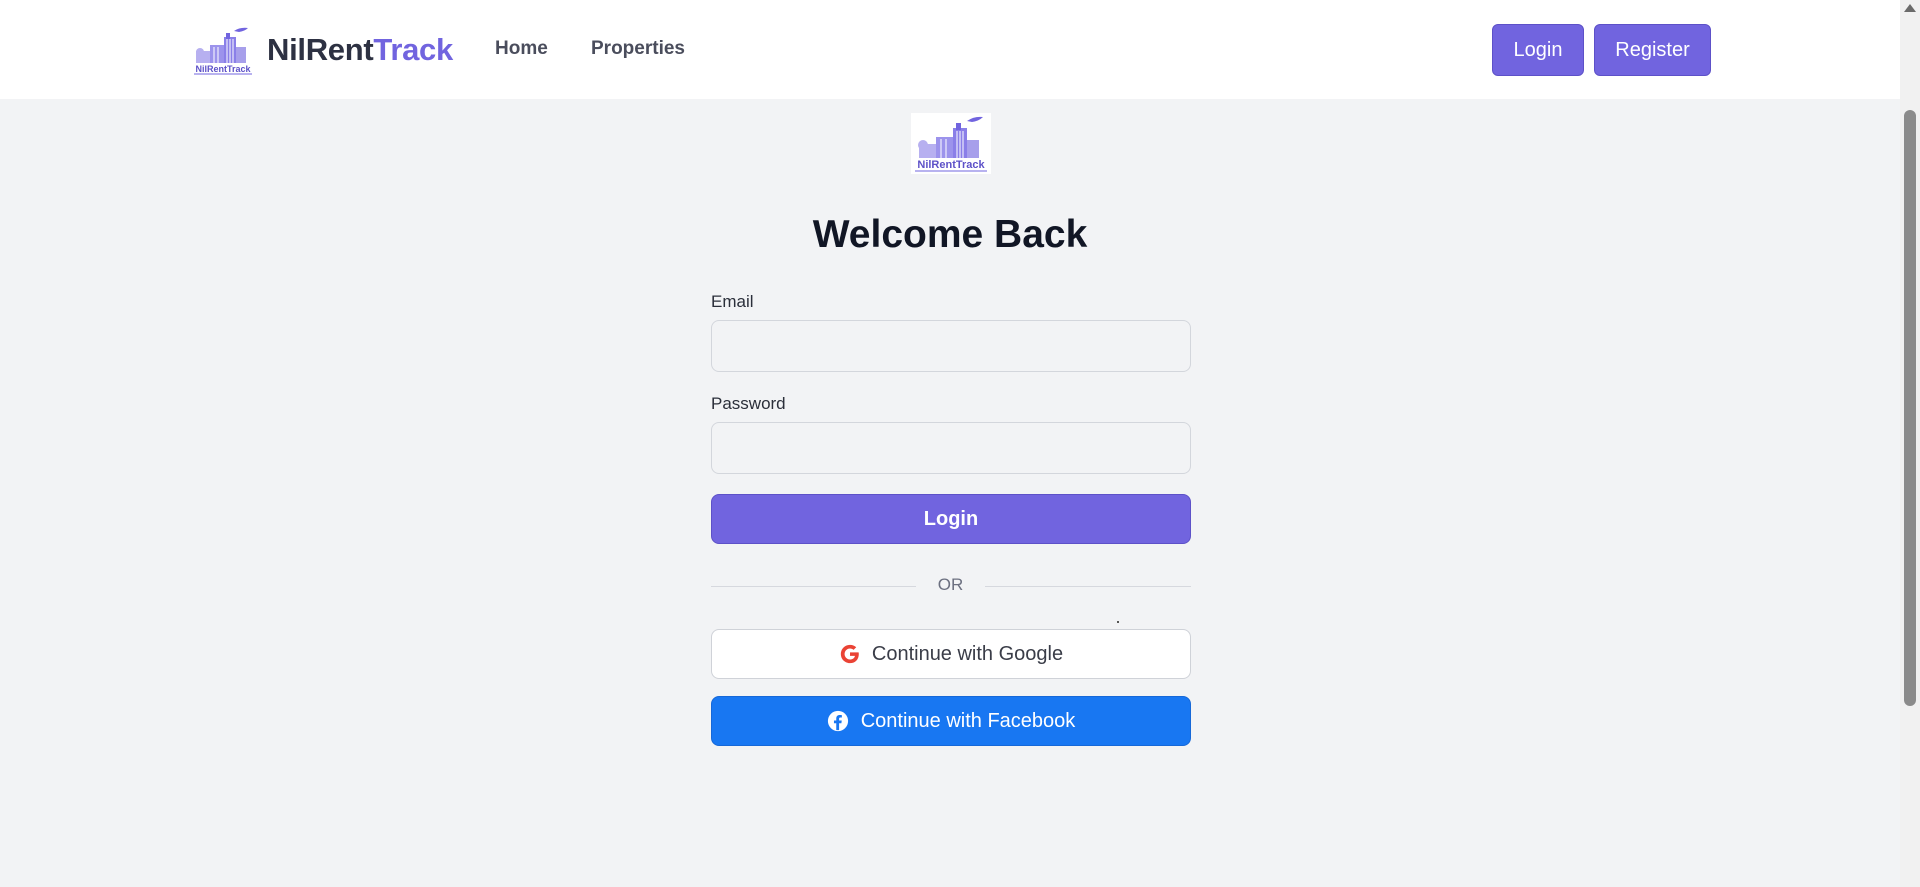 This screenshot has height=887, width=1920. I want to click on continue-with-google-button: Continue with Google, so click(951, 654).